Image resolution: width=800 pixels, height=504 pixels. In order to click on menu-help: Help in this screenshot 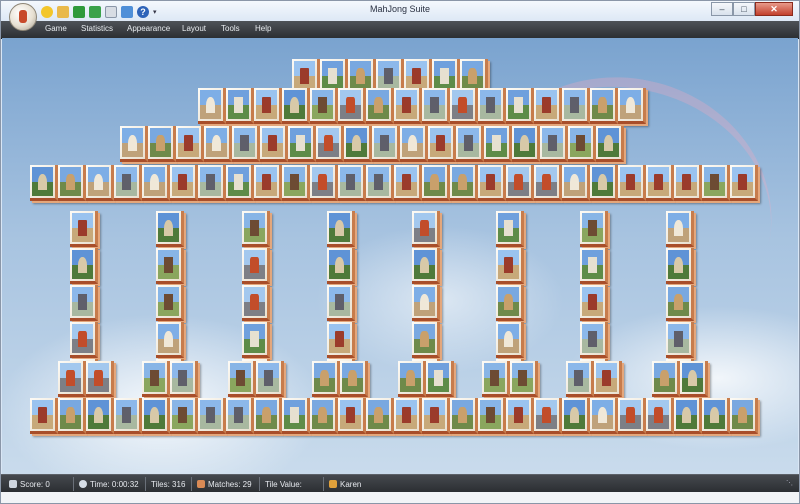, I will do `click(263, 28)`.